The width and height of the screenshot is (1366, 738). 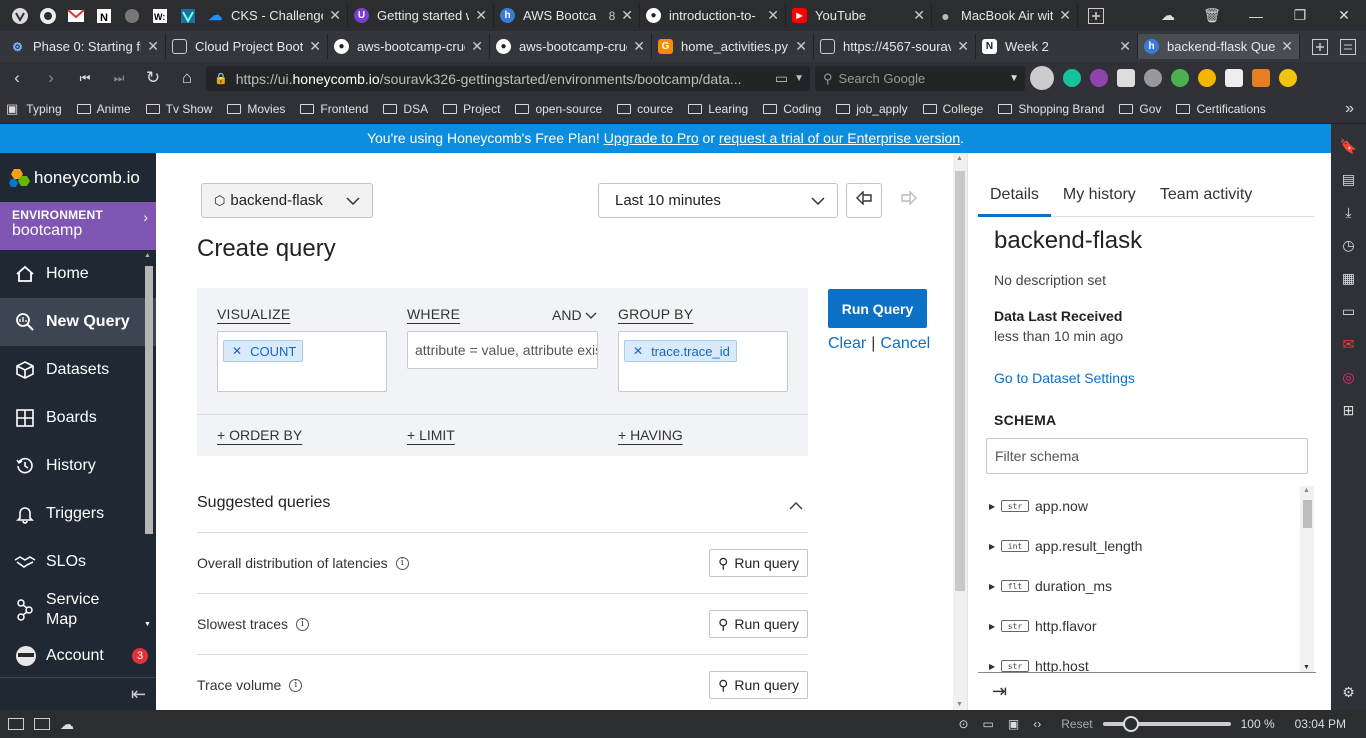 I want to click on tab-2: U Getting started w ✕, so click(x=421, y=15).